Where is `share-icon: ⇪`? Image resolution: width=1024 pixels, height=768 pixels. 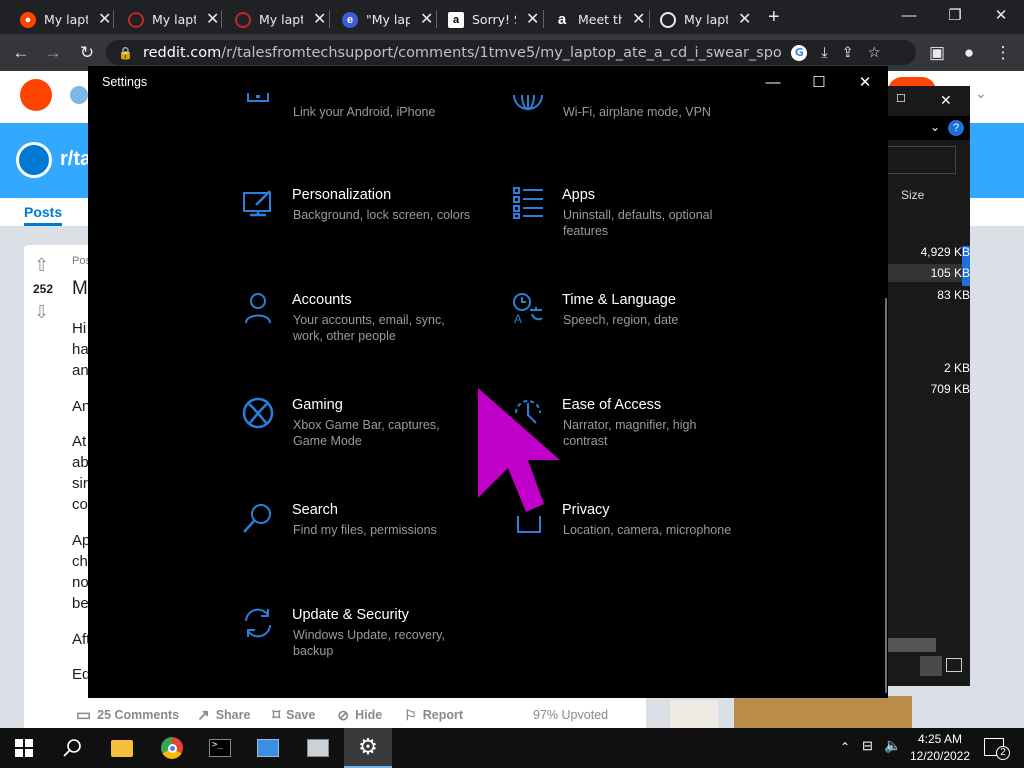 share-icon: ⇪ is located at coordinates (848, 53).